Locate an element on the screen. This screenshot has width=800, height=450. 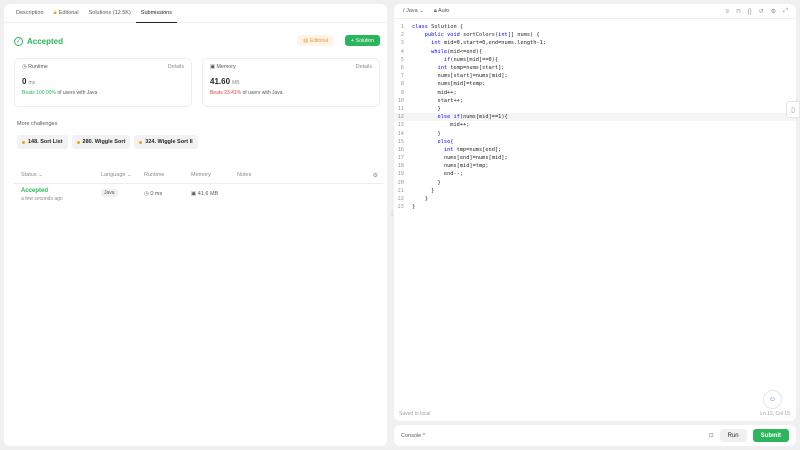
tab-submissions: Submissions is located at coordinates (156, 13).